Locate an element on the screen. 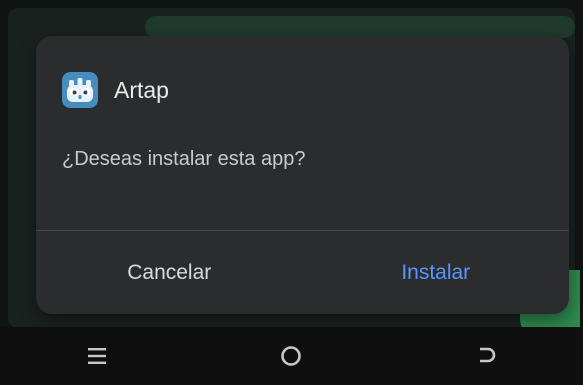  install-button: Instalar is located at coordinates (436, 273).